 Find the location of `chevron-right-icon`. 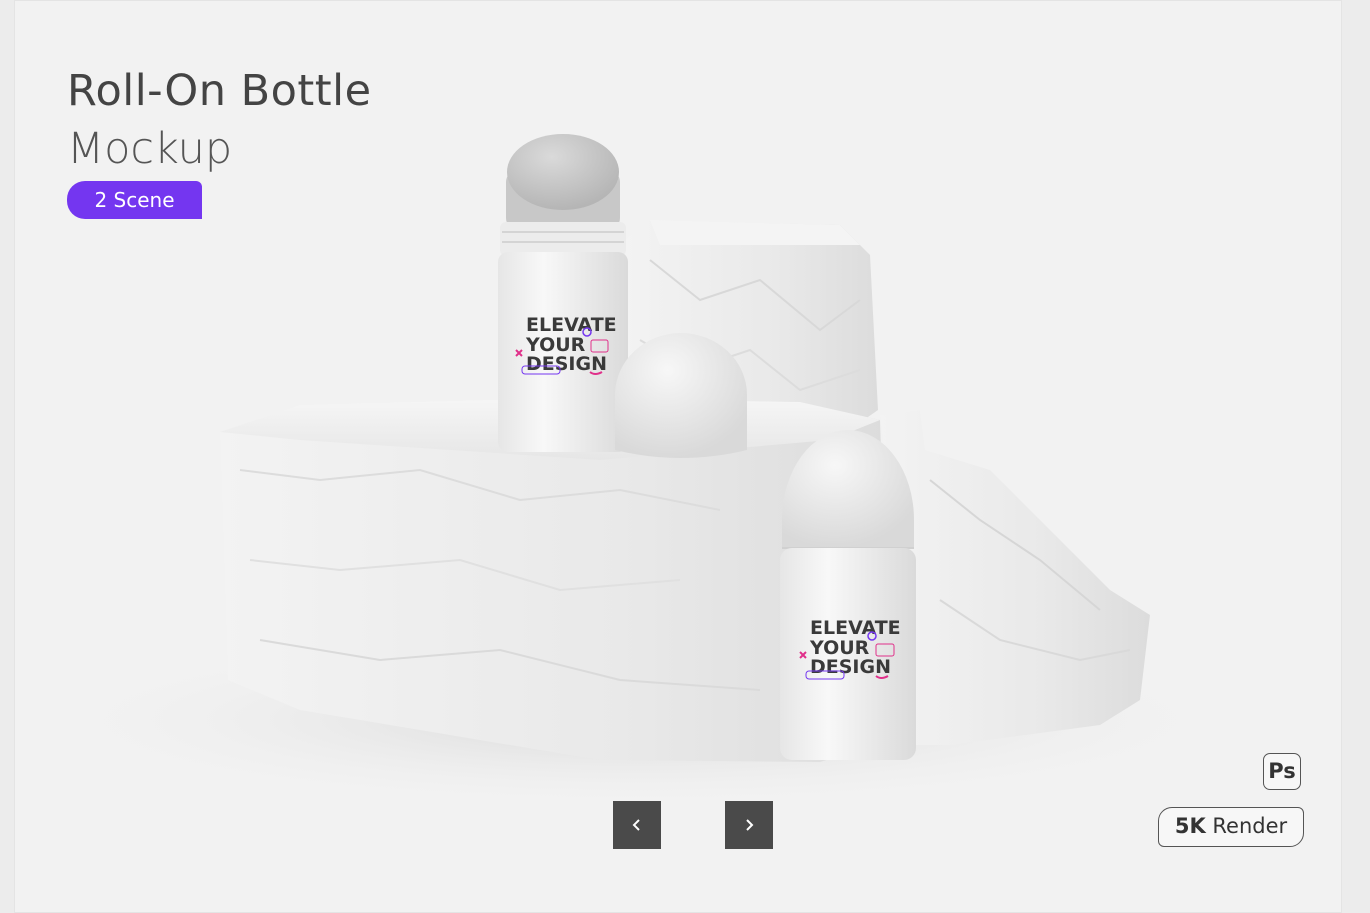

chevron-right-icon is located at coordinates (750, 825).